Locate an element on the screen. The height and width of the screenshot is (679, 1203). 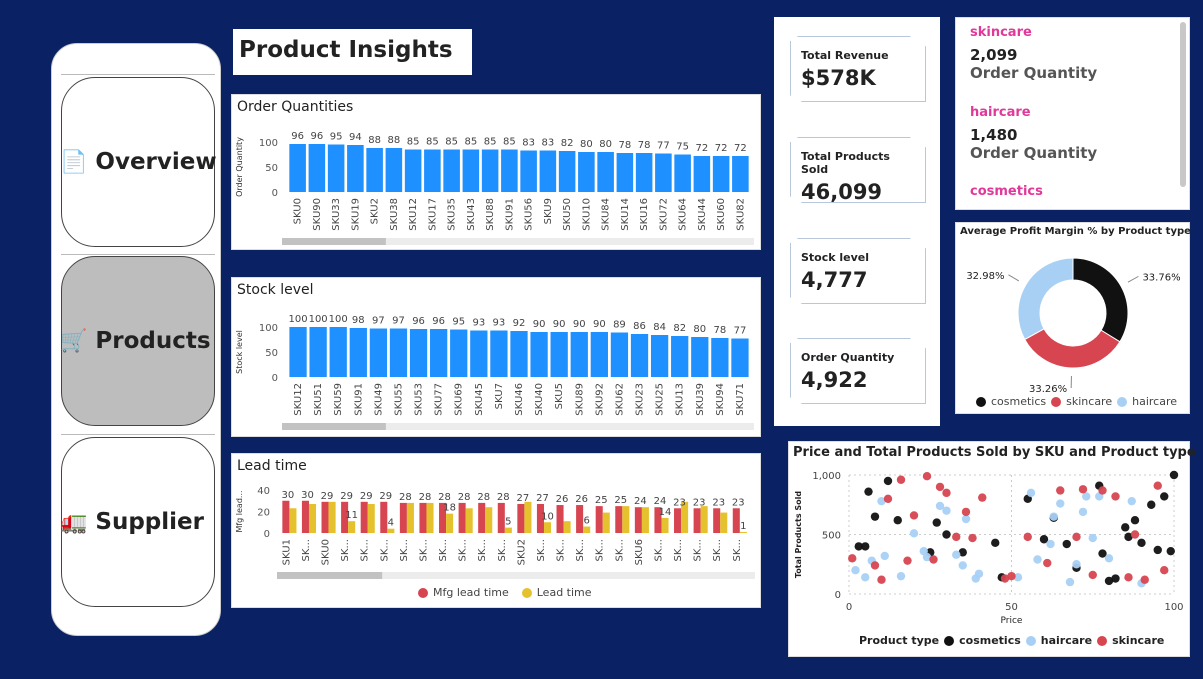
nav-supplier-button: 🚛 Supplier is located at coordinates (137, 522).